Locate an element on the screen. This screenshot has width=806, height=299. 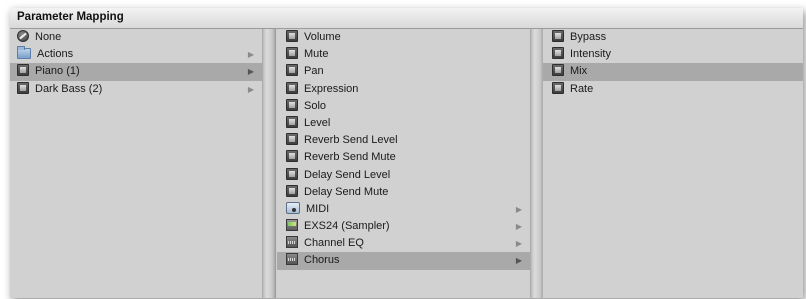
list-item-label: Bypass is located at coordinates (588, 37).